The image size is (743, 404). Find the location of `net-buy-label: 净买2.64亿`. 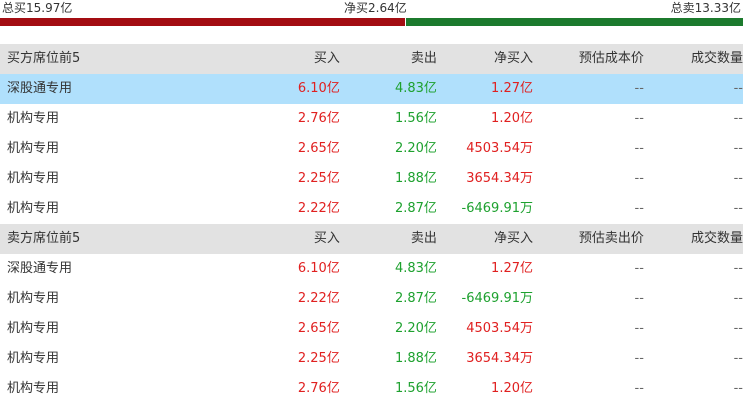

net-buy-label: 净买2.64亿 is located at coordinates (375, 8).